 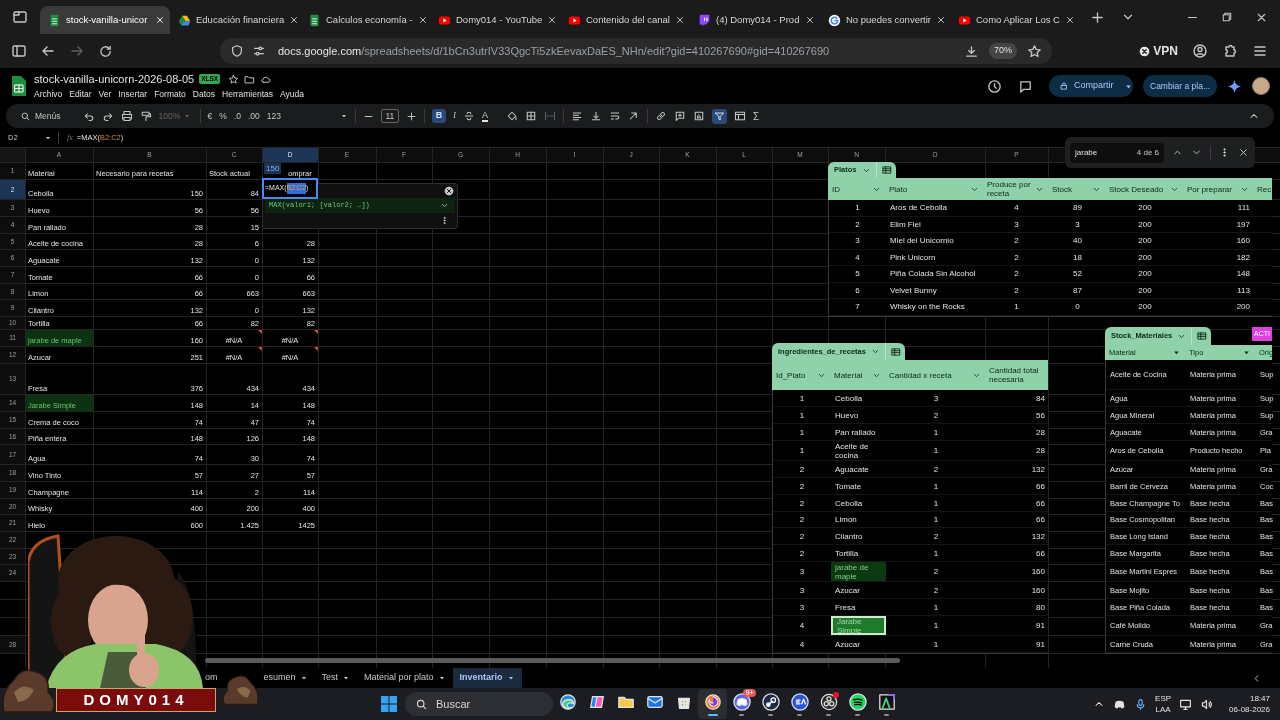 What do you see at coordinates (1003, 51) in the screenshot?
I see `zoom-badge: 70%` at bounding box center [1003, 51].